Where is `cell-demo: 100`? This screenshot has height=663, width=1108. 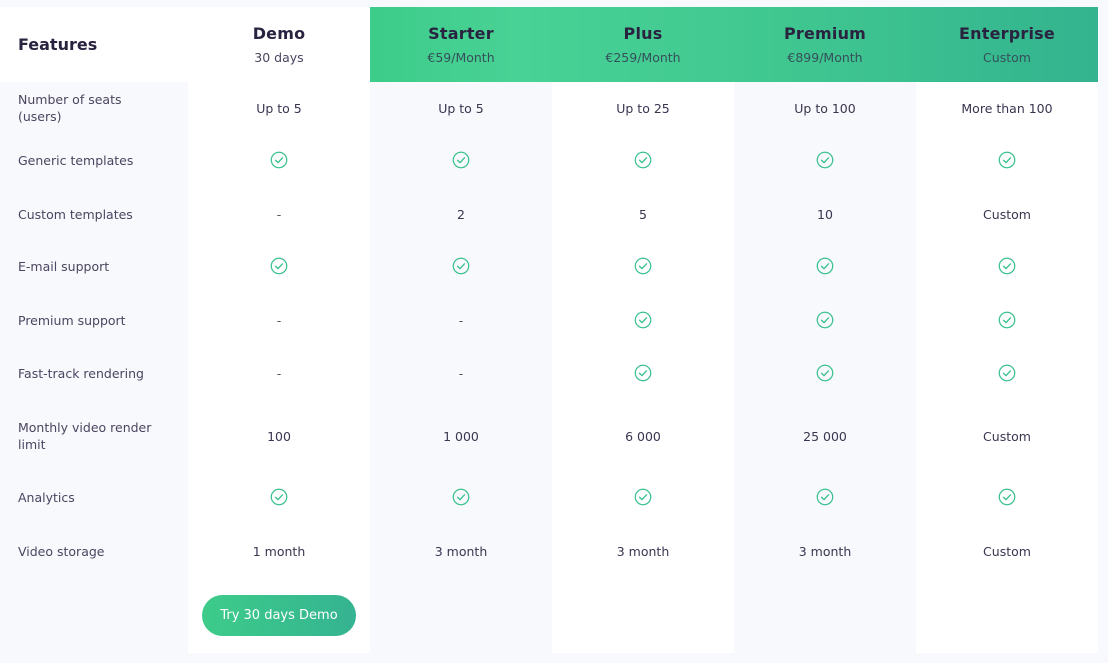
cell-demo: 100 is located at coordinates (279, 436).